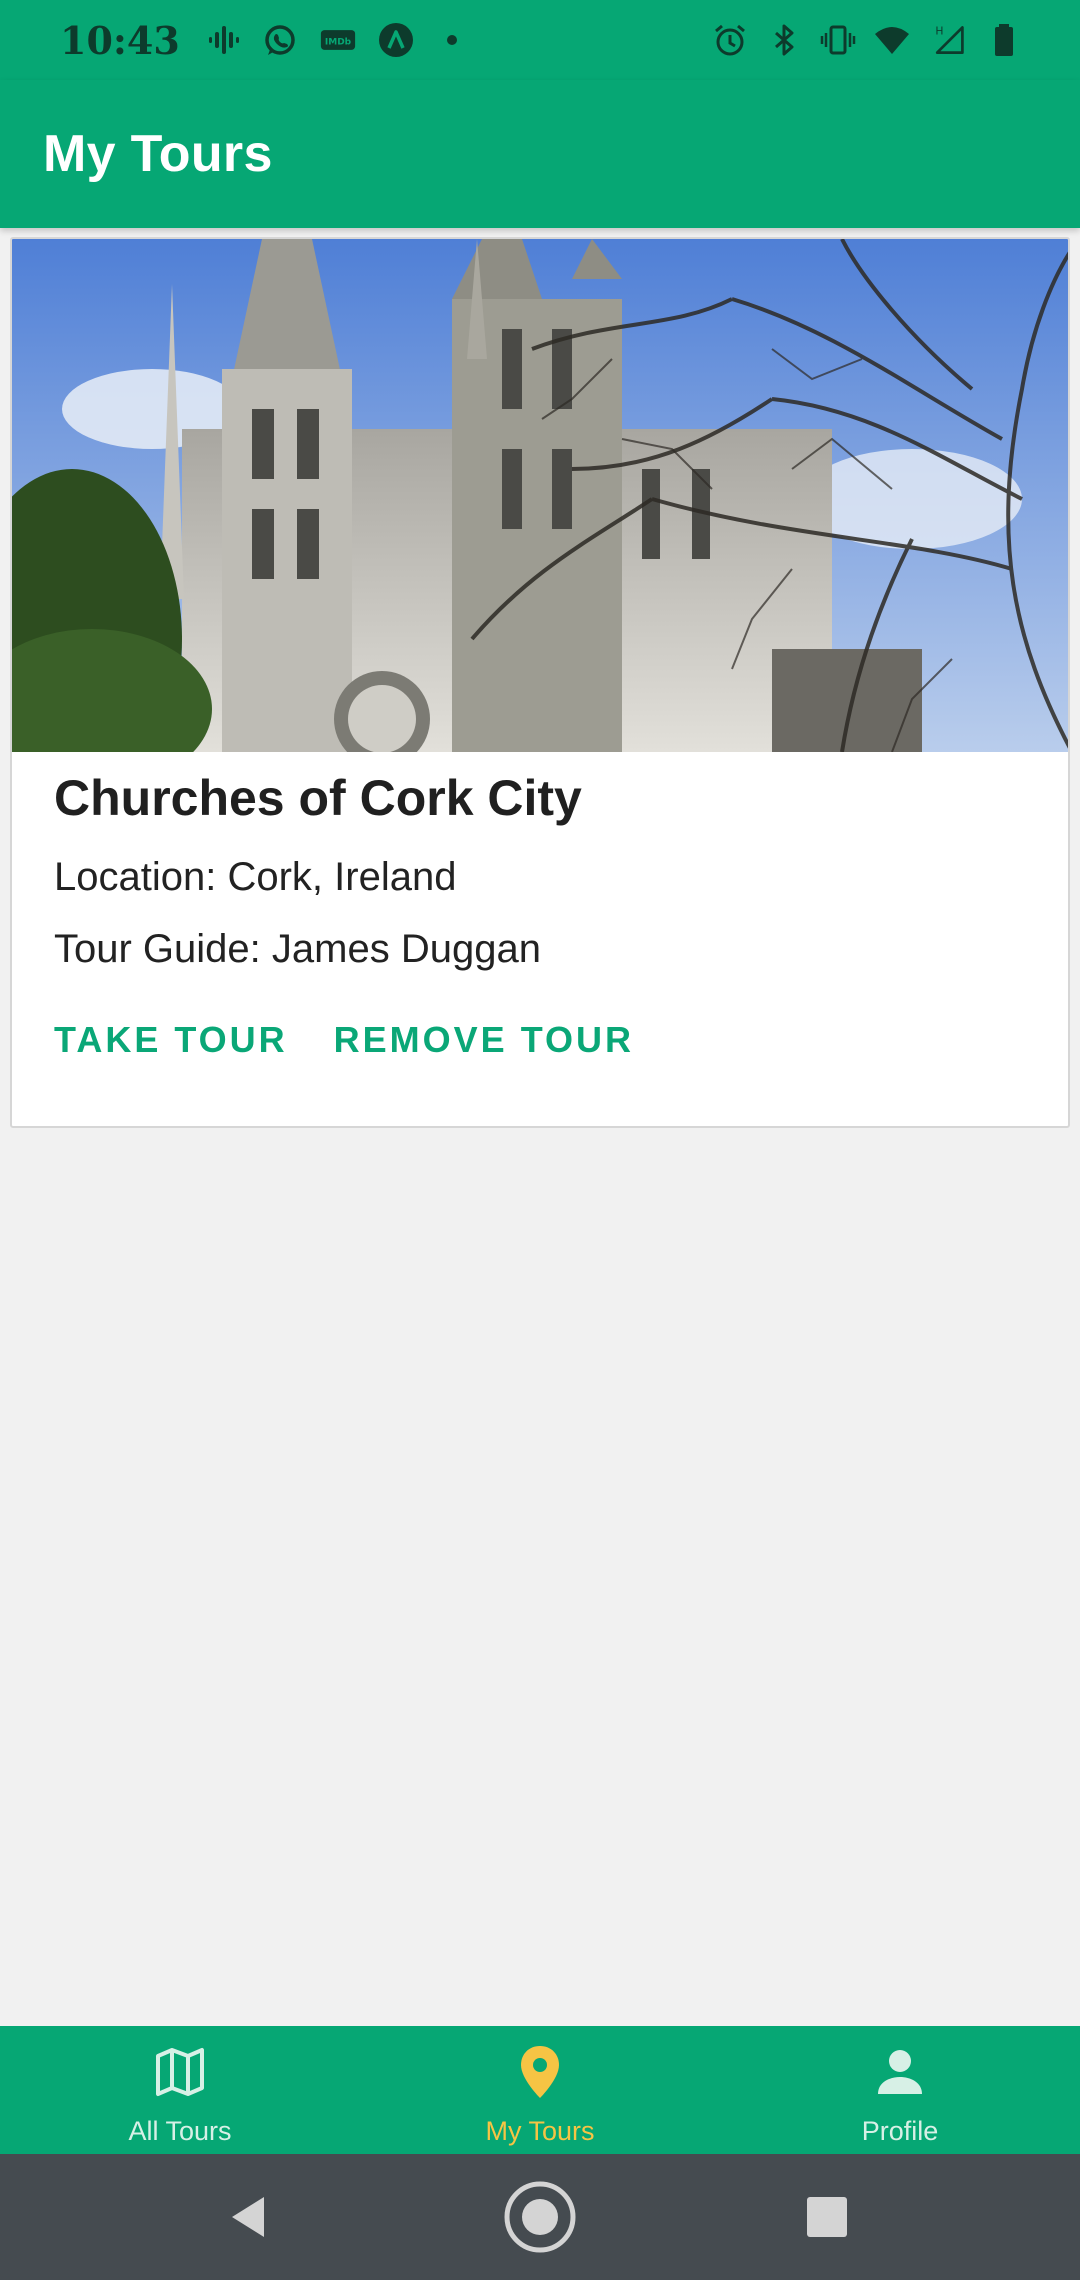  Describe the element at coordinates (838, 40) in the screenshot. I see `vibrate-icon` at that location.